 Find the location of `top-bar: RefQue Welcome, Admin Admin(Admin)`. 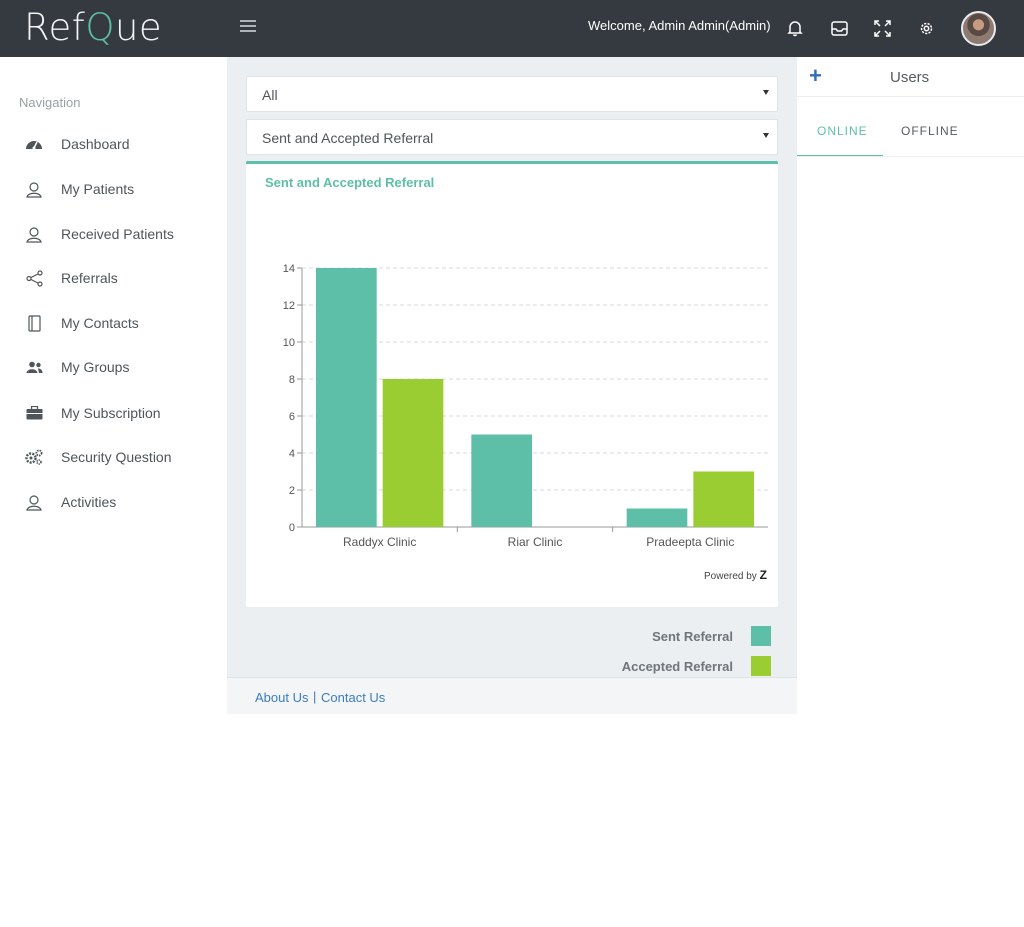

top-bar: RefQue Welcome, Admin Admin(Admin) is located at coordinates (512, 28).